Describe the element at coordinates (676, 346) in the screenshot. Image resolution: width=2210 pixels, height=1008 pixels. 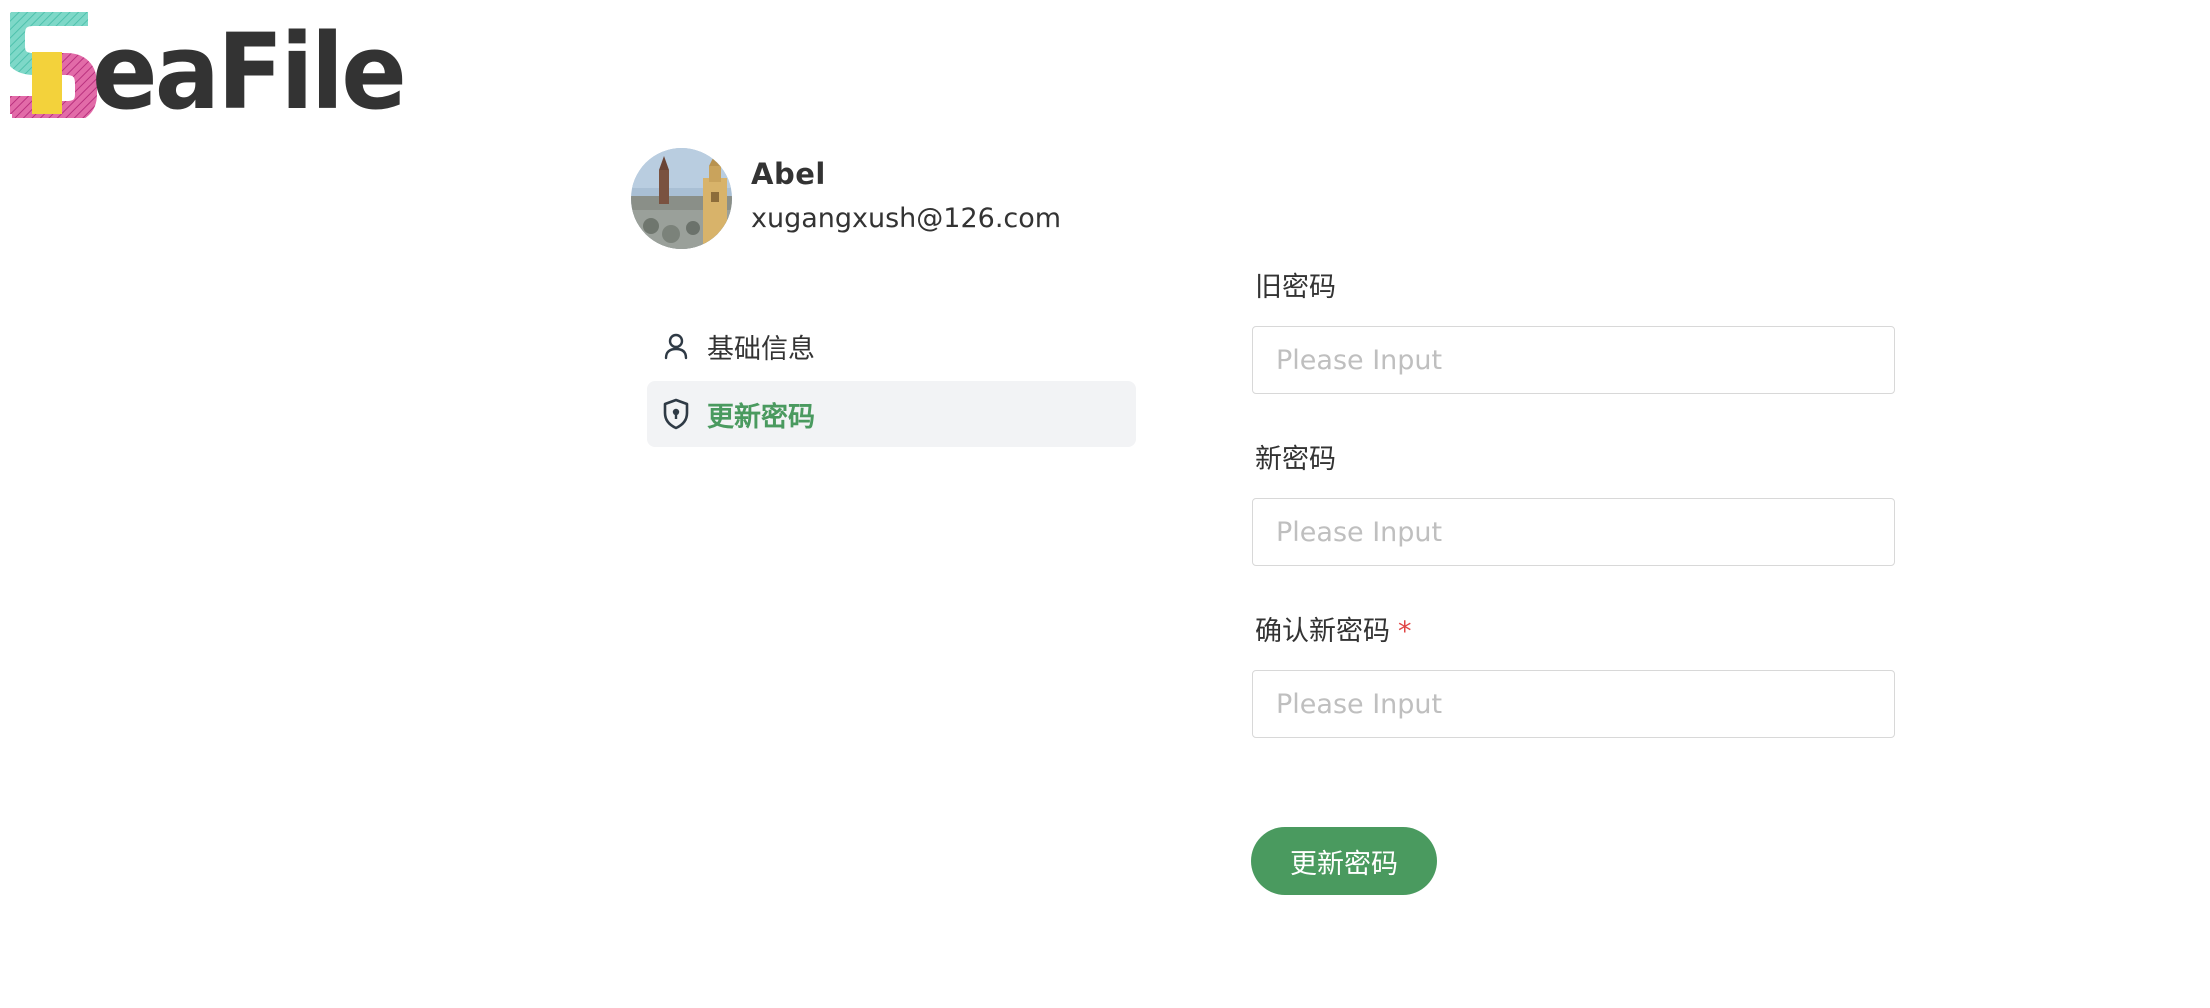
I see `user-icon` at that location.